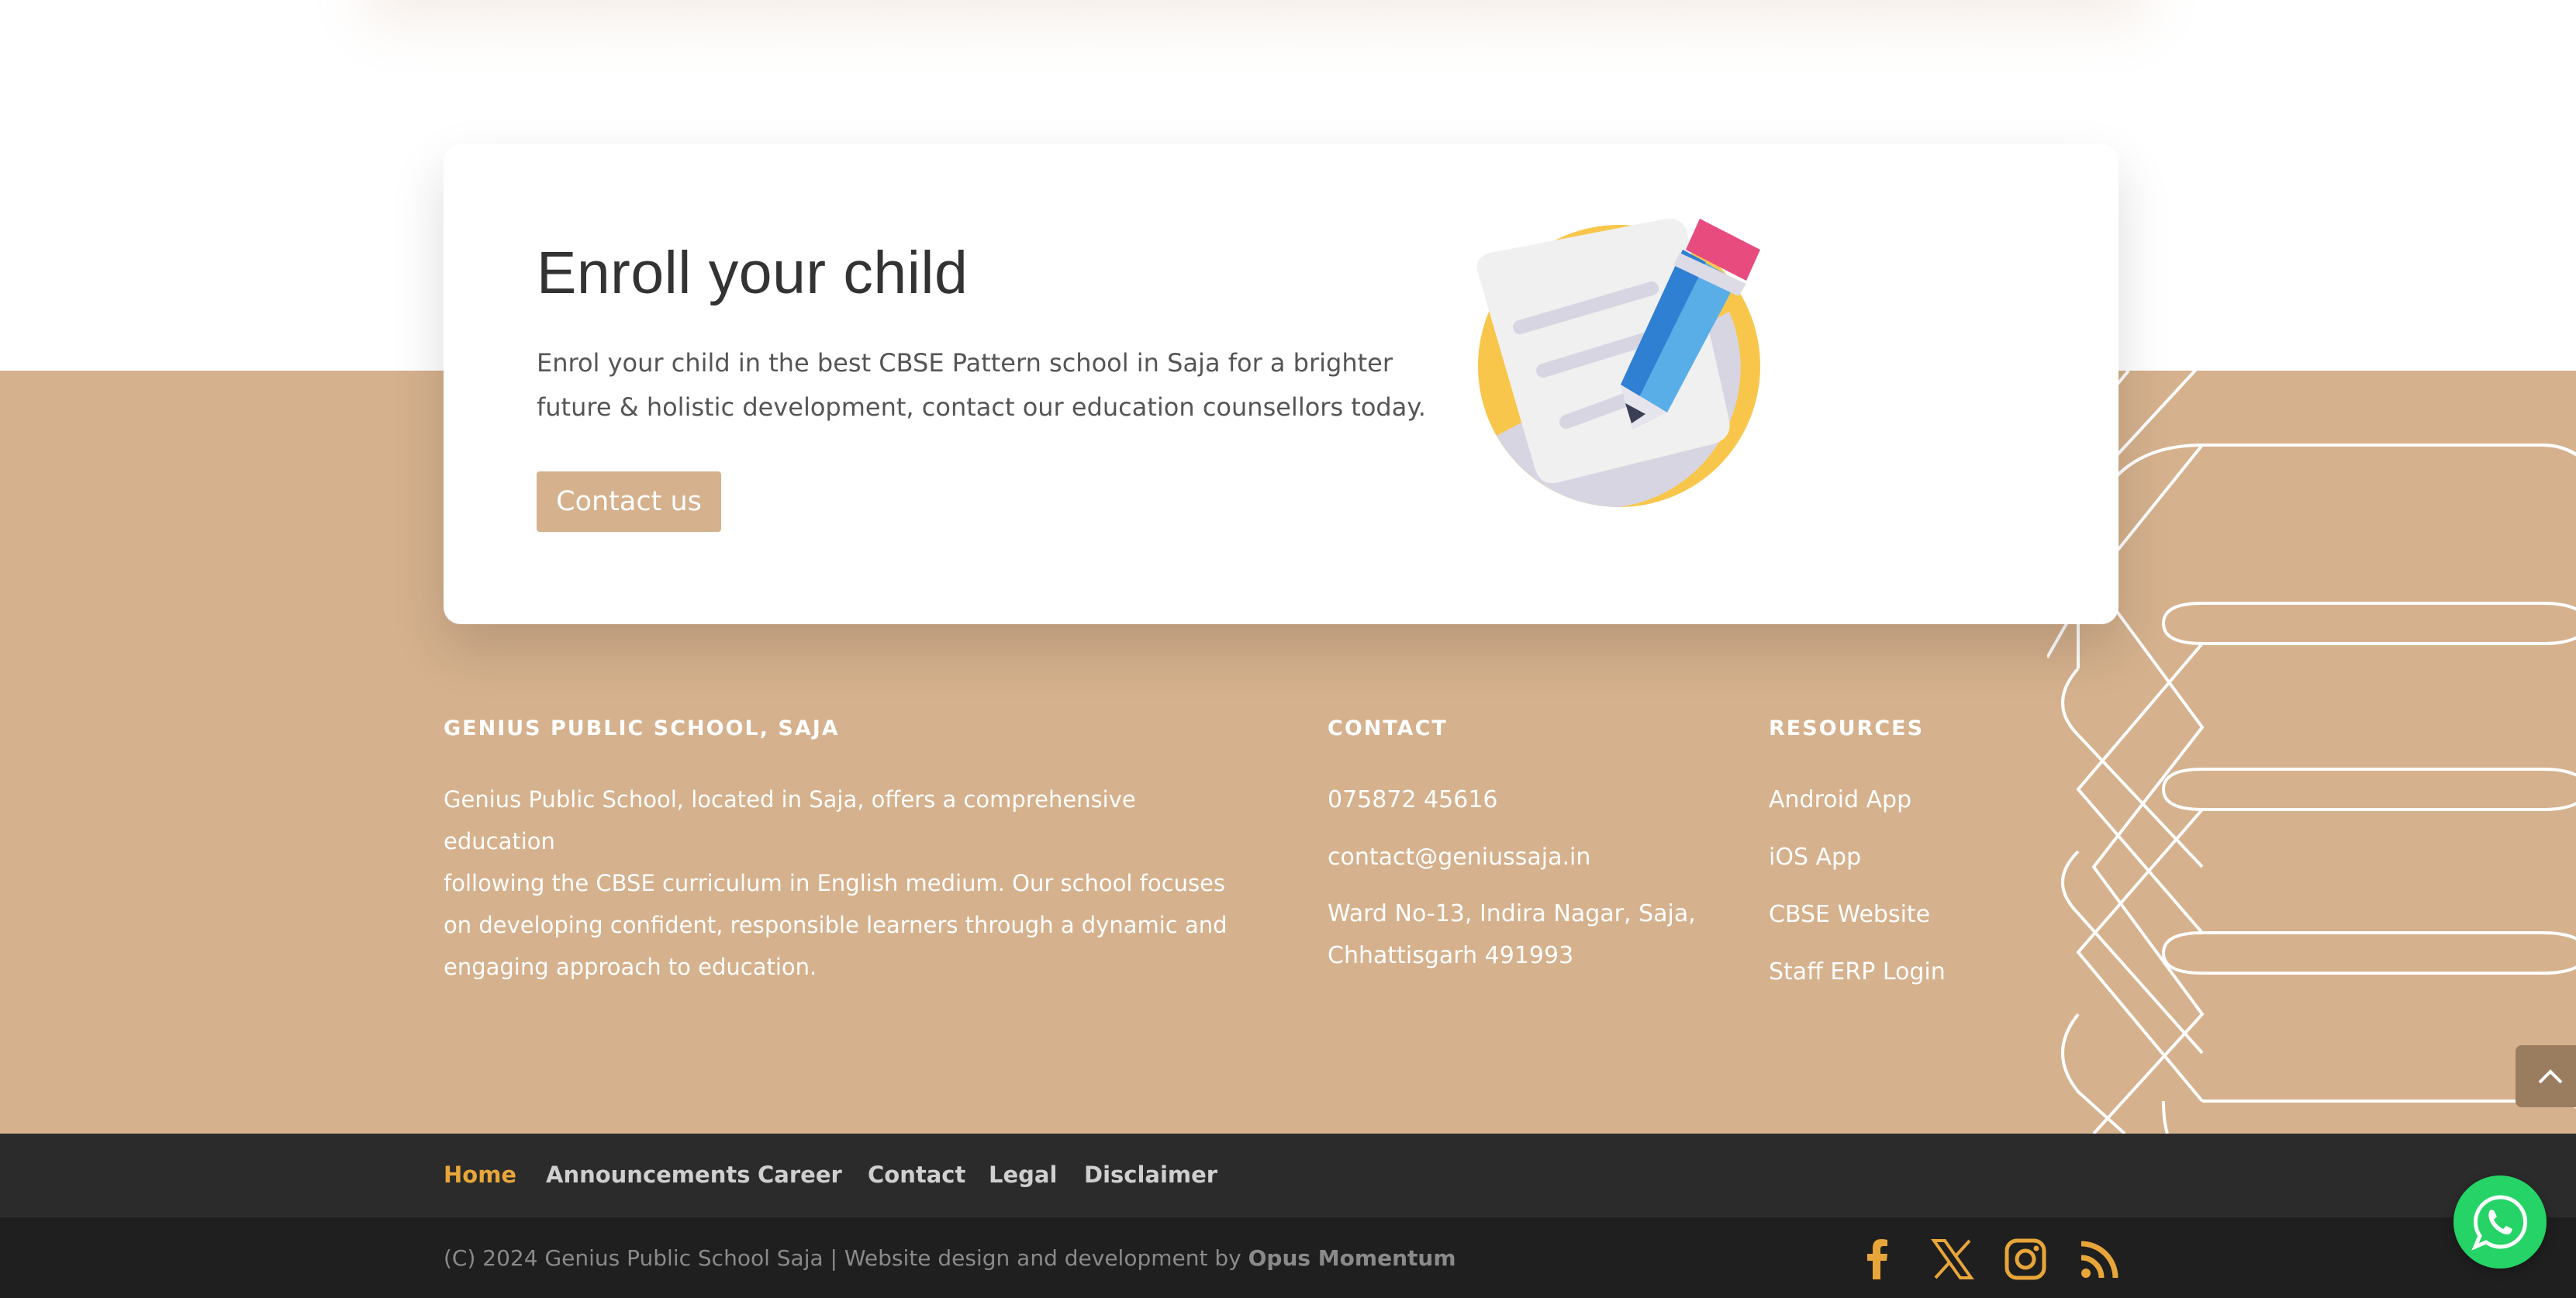  I want to click on contact-email-link: contact@geniussaja.in, so click(1459, 858).